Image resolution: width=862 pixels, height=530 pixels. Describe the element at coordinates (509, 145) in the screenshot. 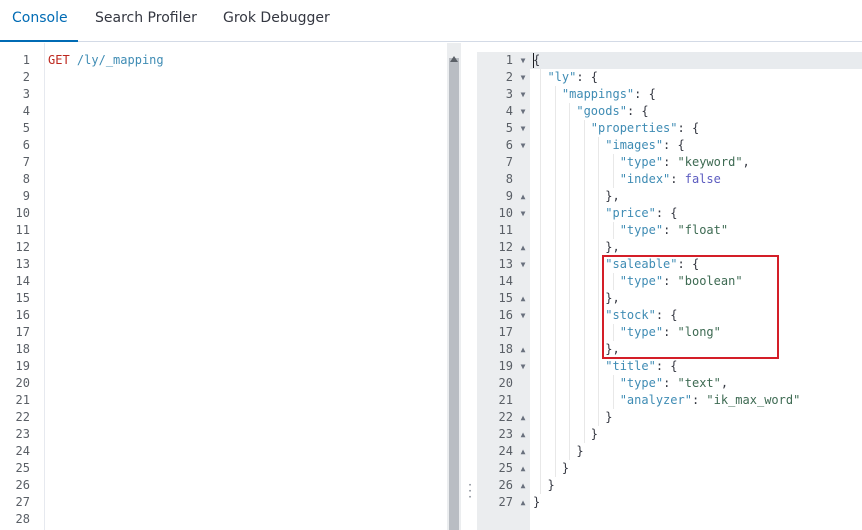

I see `line-number: 6` at that location.